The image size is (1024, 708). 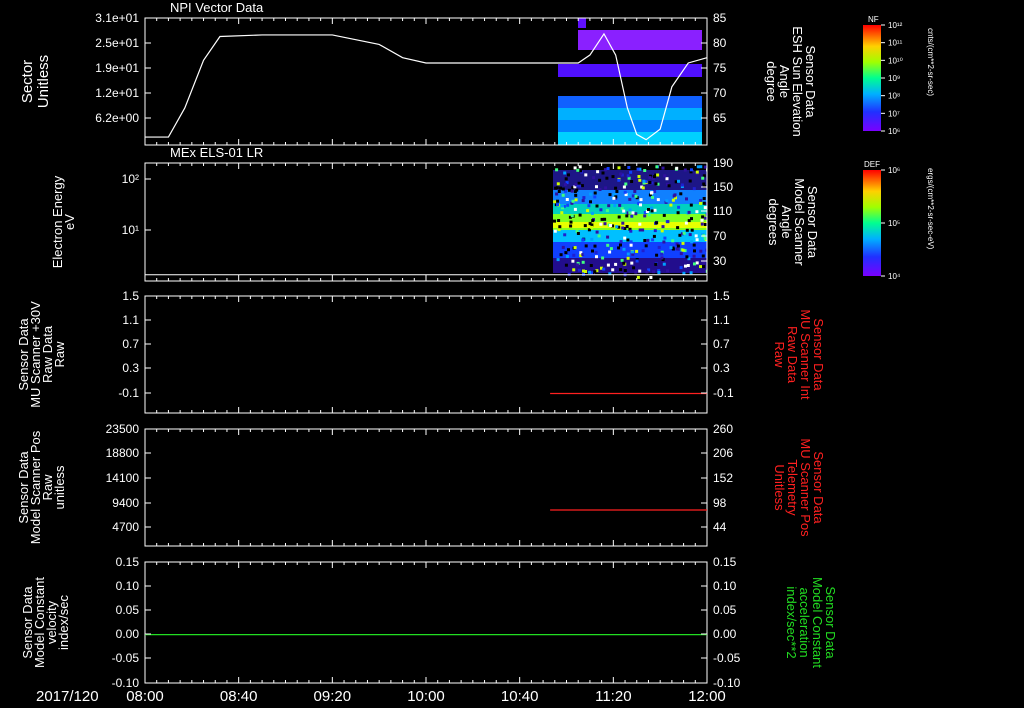 I want to click on y-tick-label-right: 1.5, so click(x=721, y=296).